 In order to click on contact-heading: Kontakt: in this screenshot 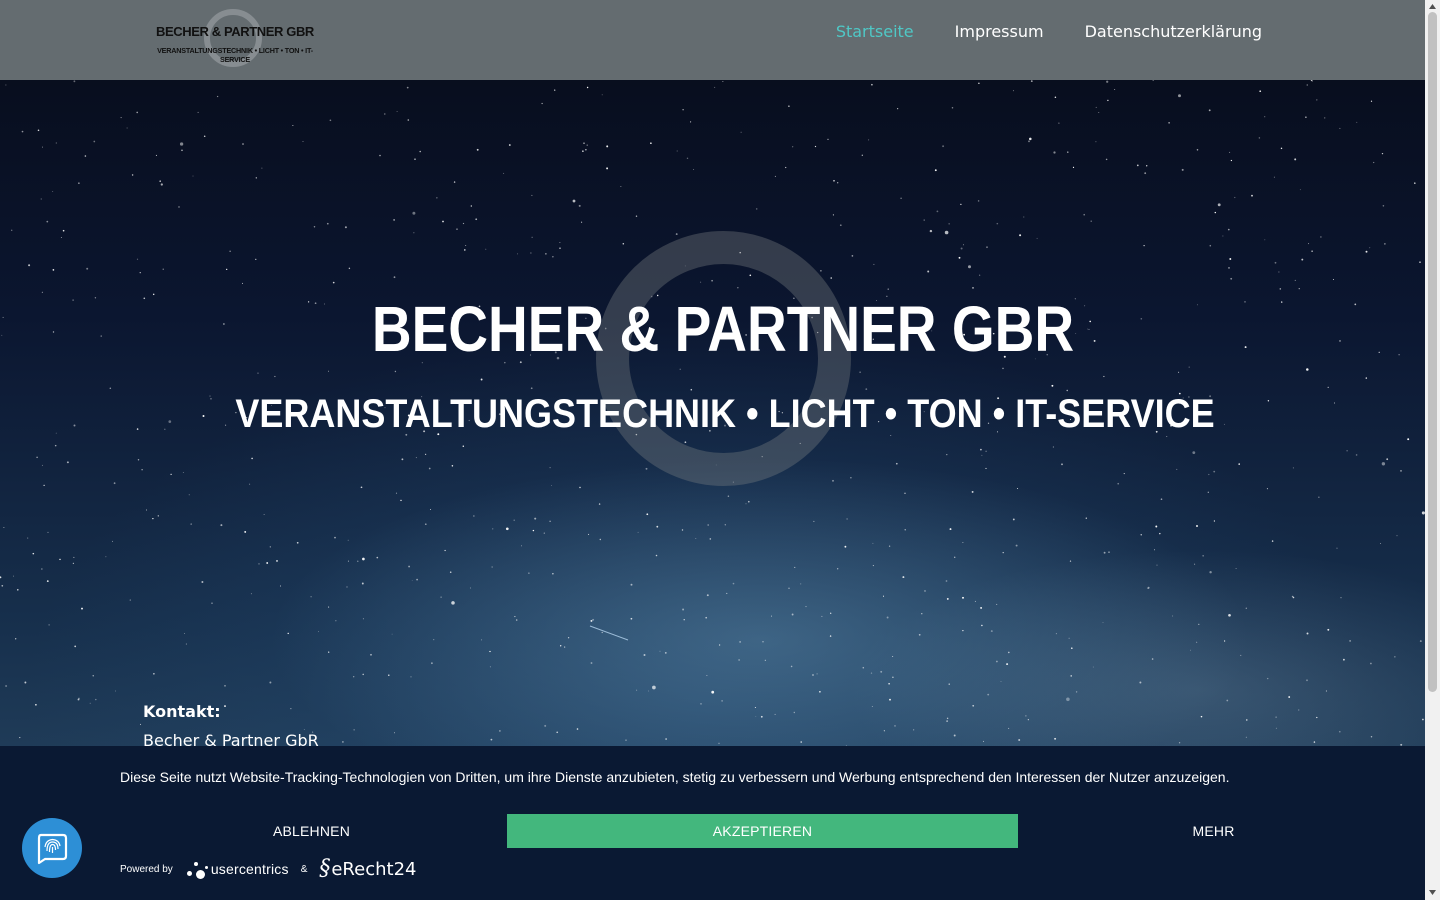, I will do `click(182, 711)`.